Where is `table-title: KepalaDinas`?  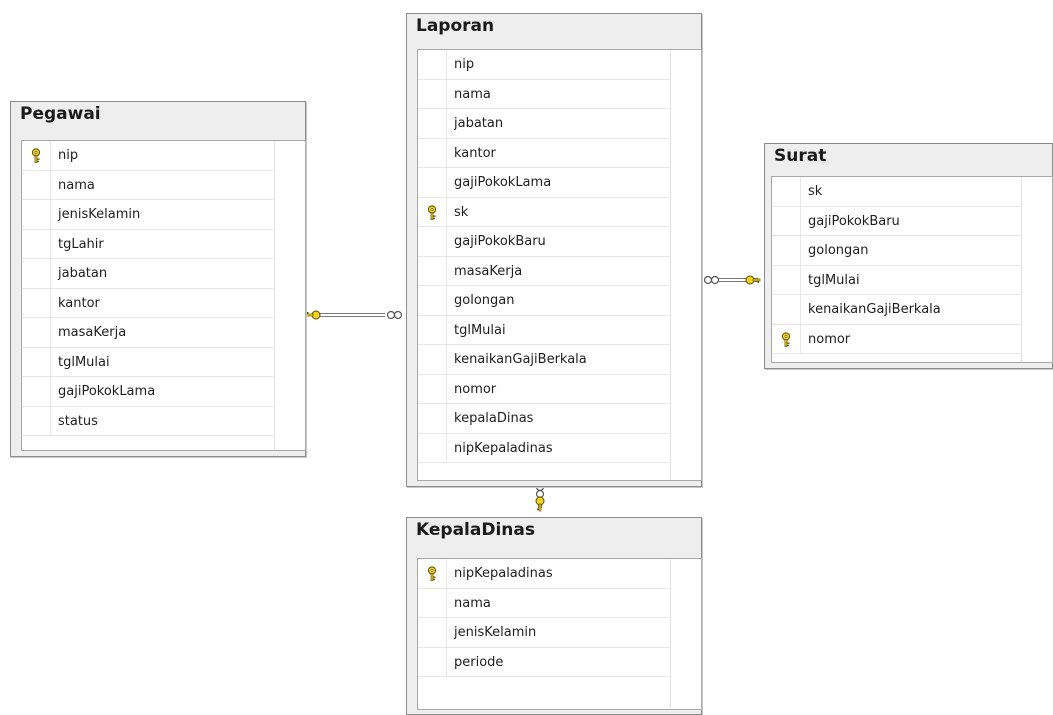
table-title: KepalaDinas is located at coordinates (475, 530).